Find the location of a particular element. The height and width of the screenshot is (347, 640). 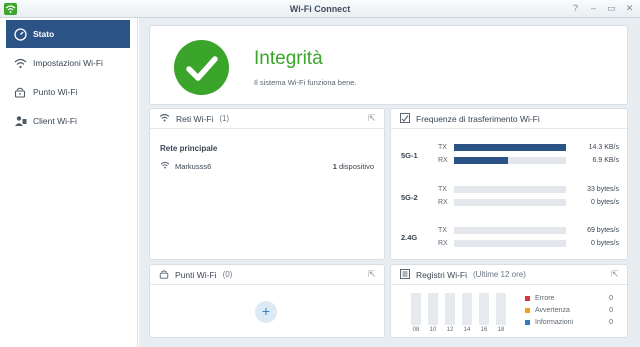

network-count: (1) is located at coordinates (224, 118).